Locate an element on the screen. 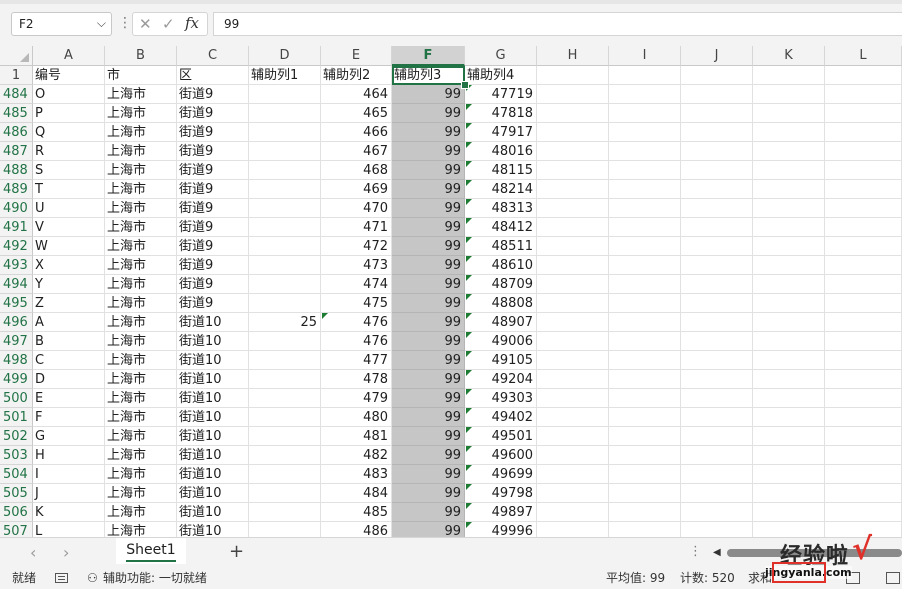 Image resolution: width=902 pixels, height=589 pixels. accessibility-status: 辅助功能: 一切就绪 is located at coordinates (155, 578).